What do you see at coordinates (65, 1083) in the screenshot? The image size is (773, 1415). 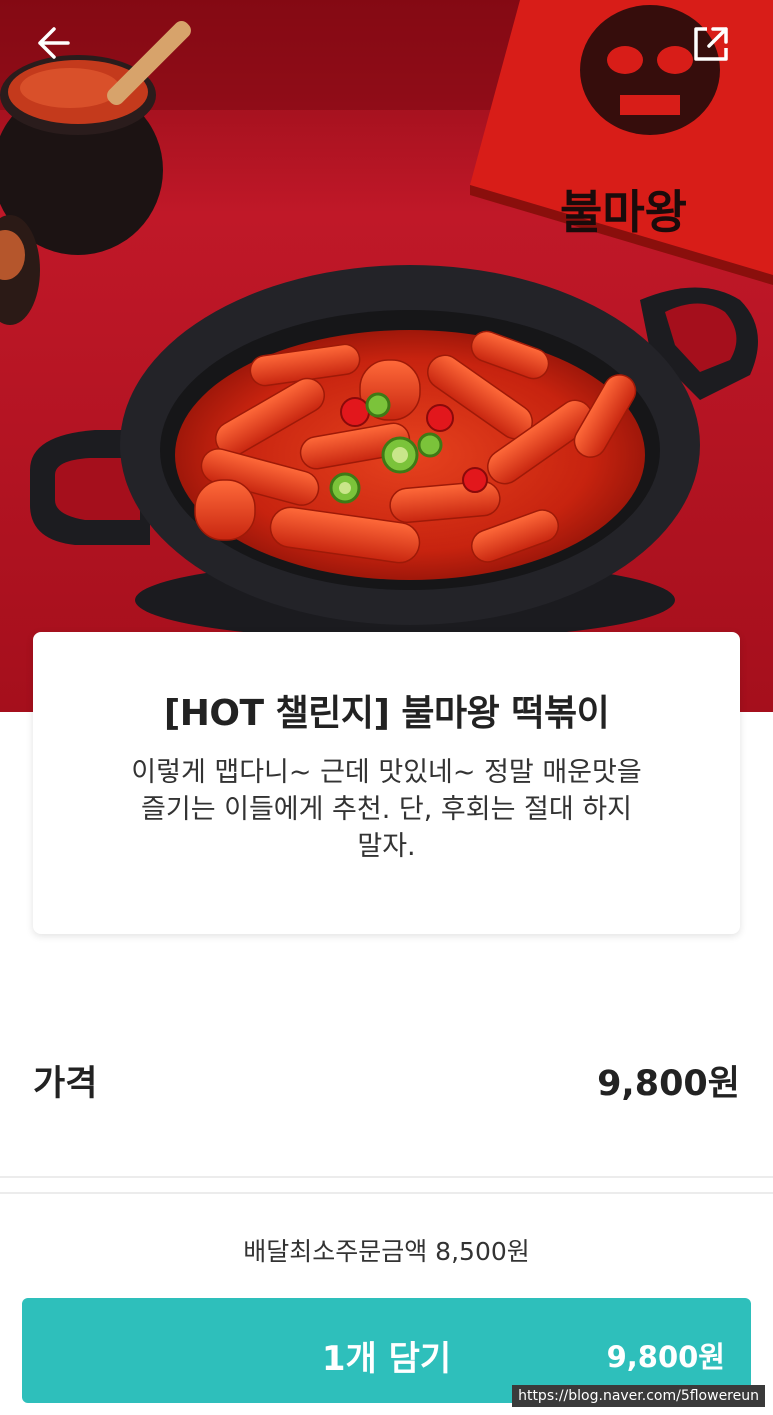 I see `price-label: 가격` at bounding box center [65, 1083].